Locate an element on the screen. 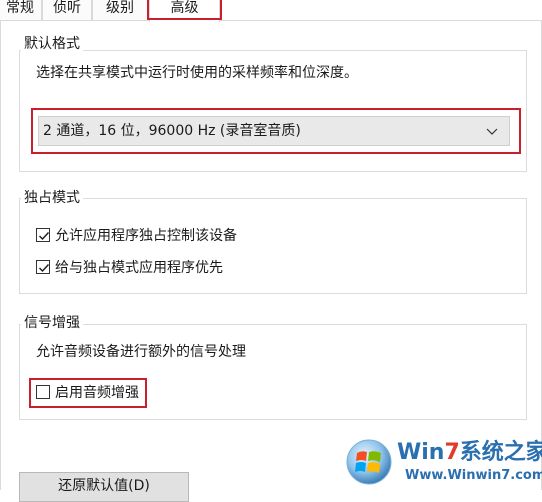 The image size is (542, 502). watermark-url: Www.Winwin7.com is located at coordinates (473, 475).